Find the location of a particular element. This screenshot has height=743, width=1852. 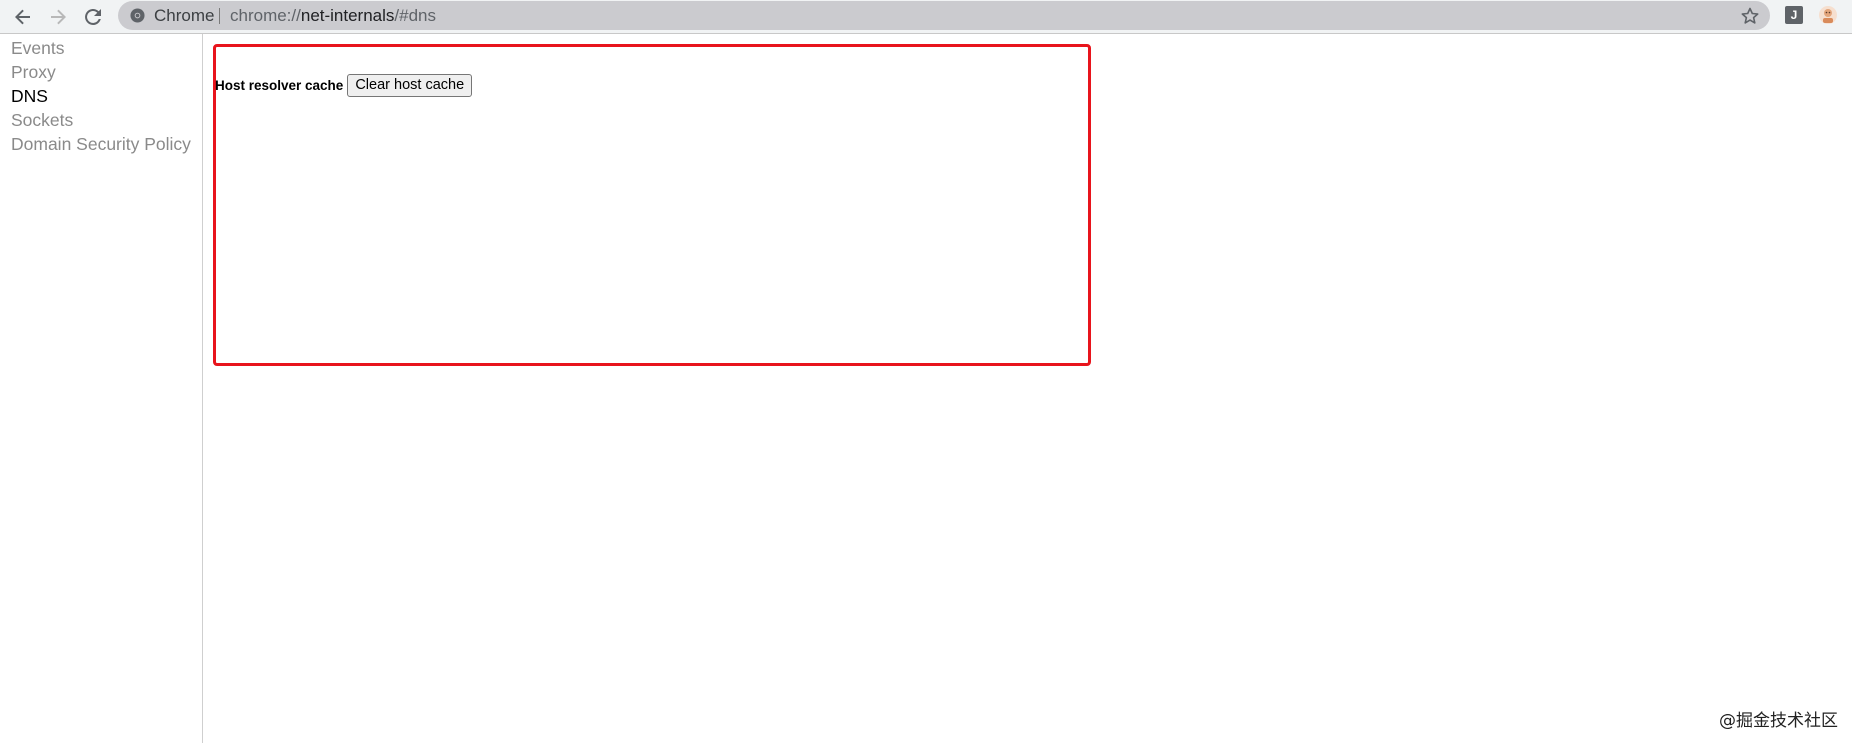

address-bar: Chrome chrome://net-internals/#dns is located at coordinates (944, 15).